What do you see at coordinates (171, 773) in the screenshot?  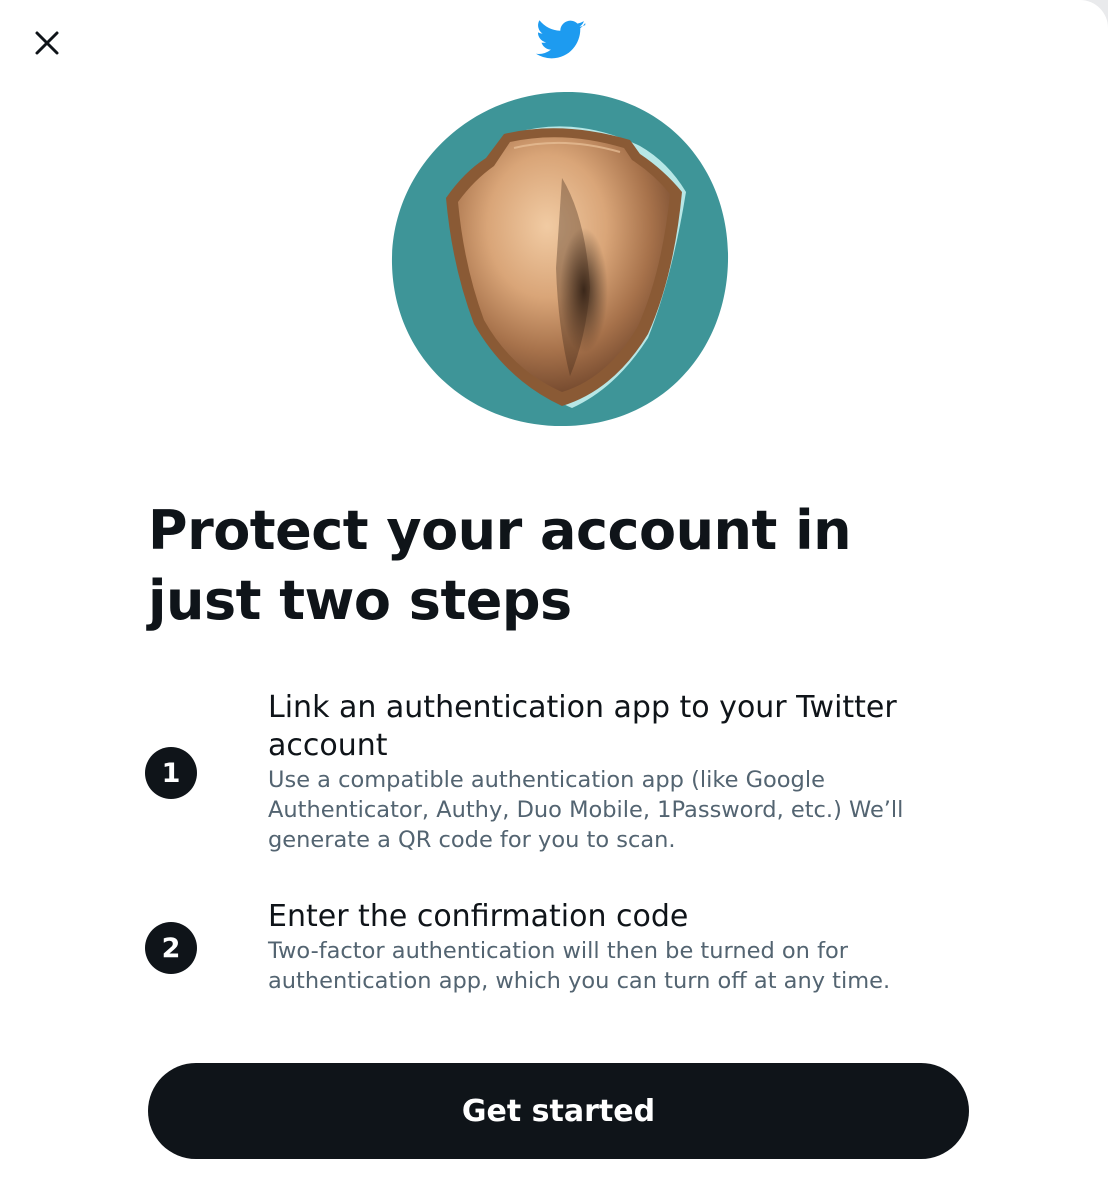 I see `step-number-badge: 1` at bounding box center [171, 773].